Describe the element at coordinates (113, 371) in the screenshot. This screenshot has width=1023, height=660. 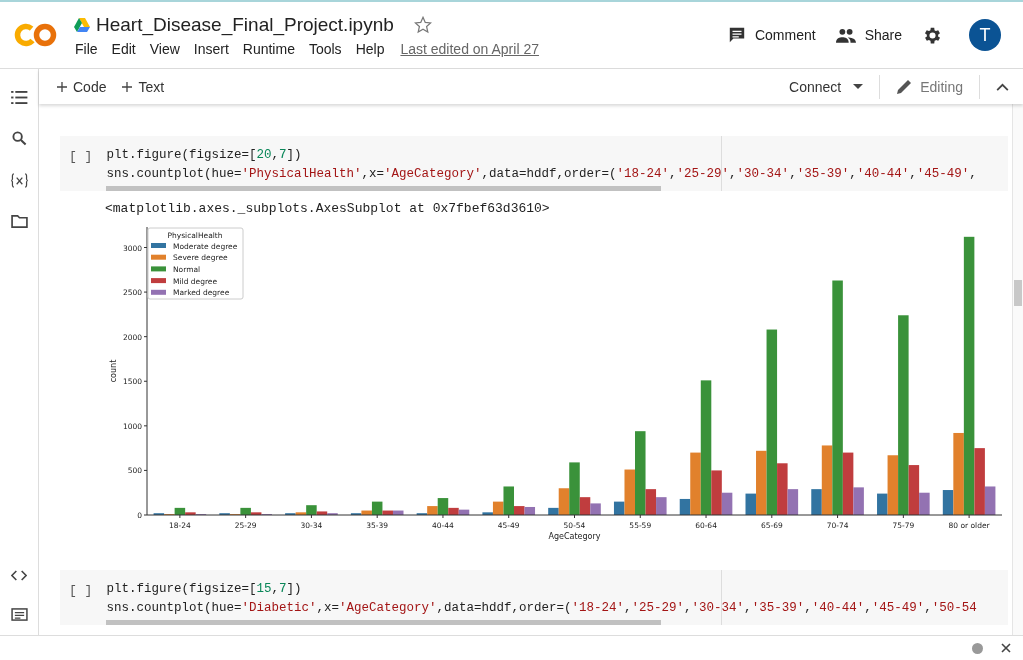
I see `y-axis-title: count` at that location.